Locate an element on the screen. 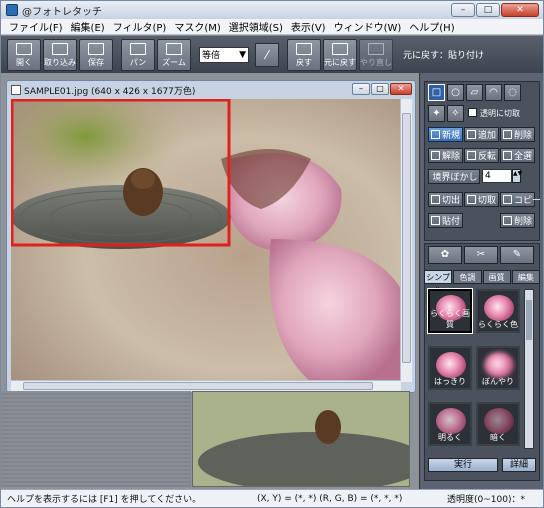 This screenshot has height=508, width=544. filter-soft: ぼんやり is located at coordinates (498, 368).